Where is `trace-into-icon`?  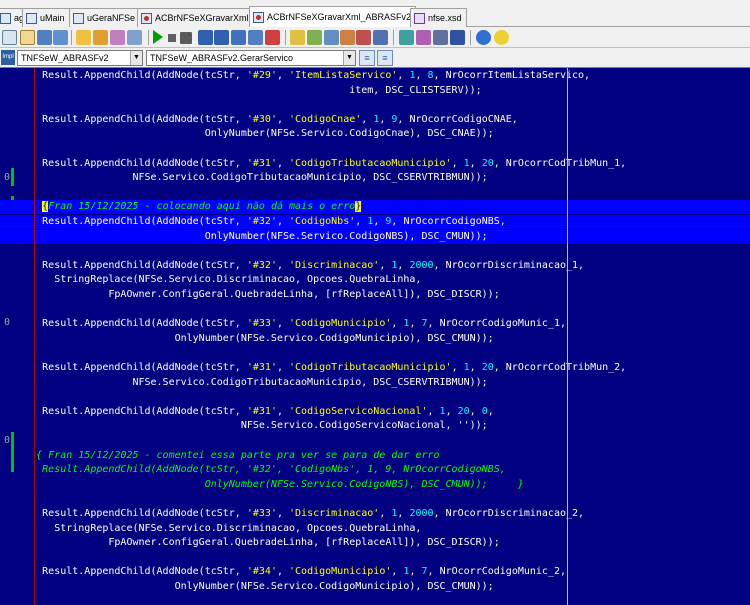
trace-into-icon is located at coordinates (205, 37).